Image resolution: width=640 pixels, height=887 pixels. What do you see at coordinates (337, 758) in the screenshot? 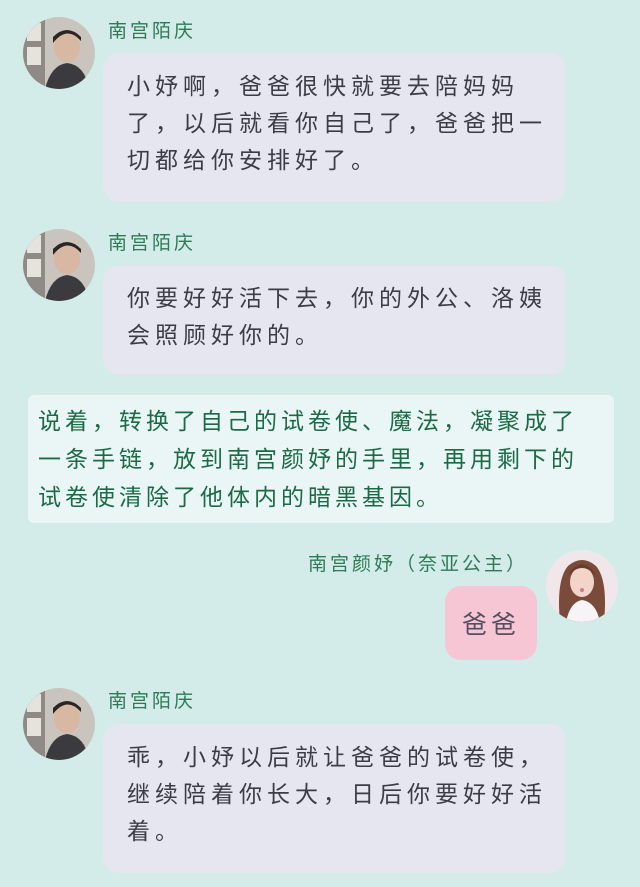
I see `message-line: 乖，小妤以后就让爸爸的试卷使，` at bounding box center [337, 758].